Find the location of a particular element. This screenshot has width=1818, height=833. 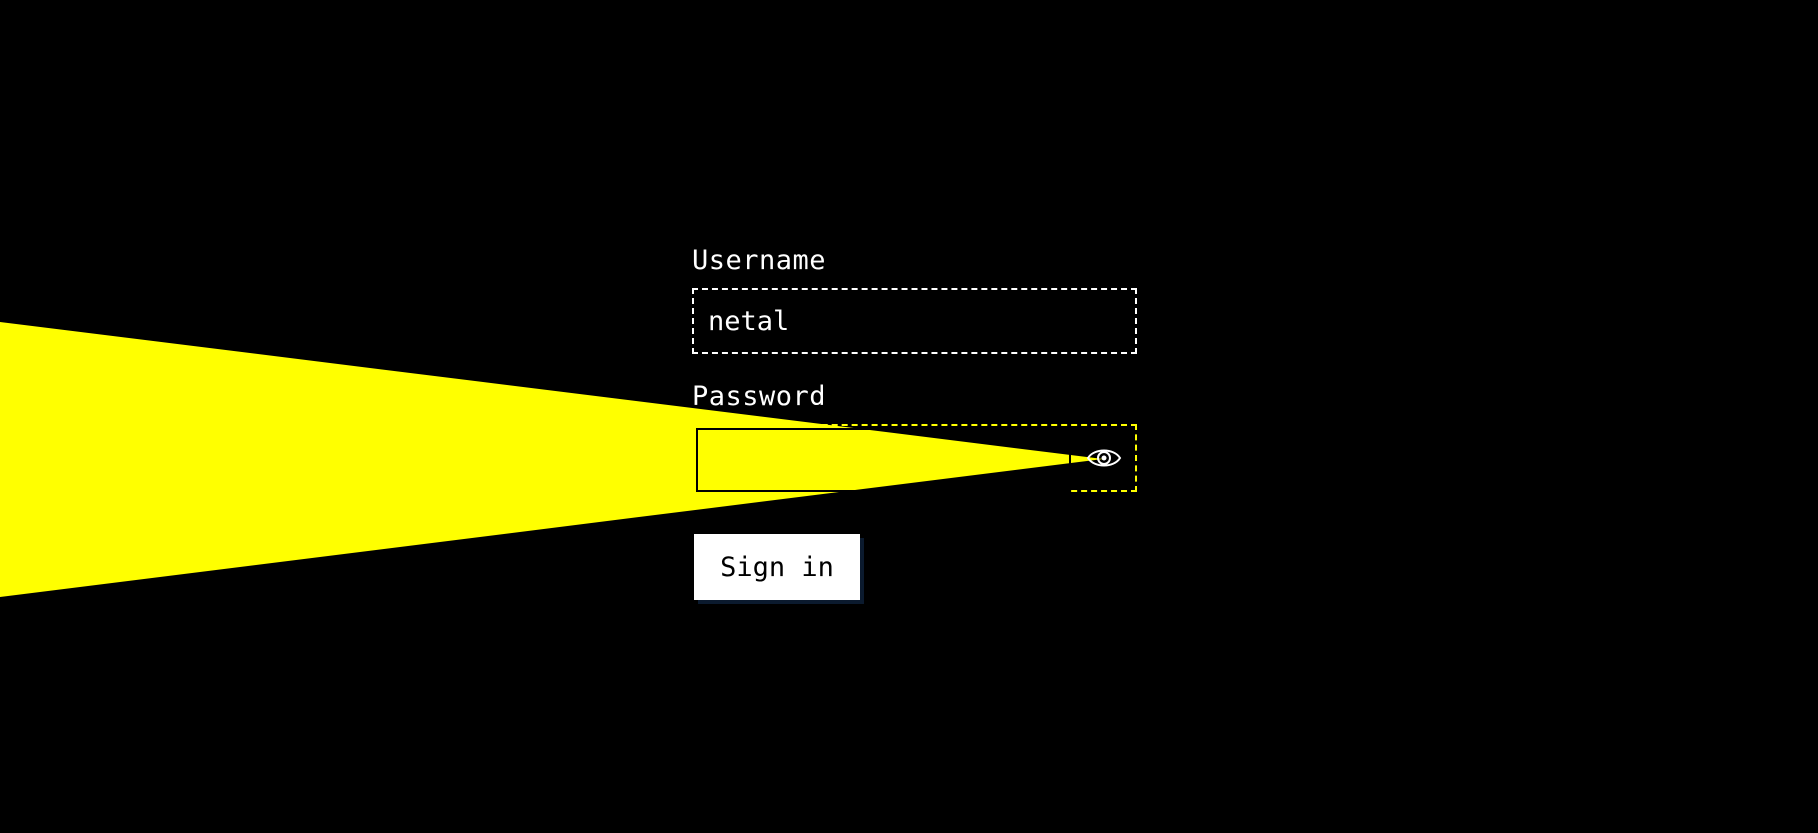

username-input is located at coordinates (913, 321).